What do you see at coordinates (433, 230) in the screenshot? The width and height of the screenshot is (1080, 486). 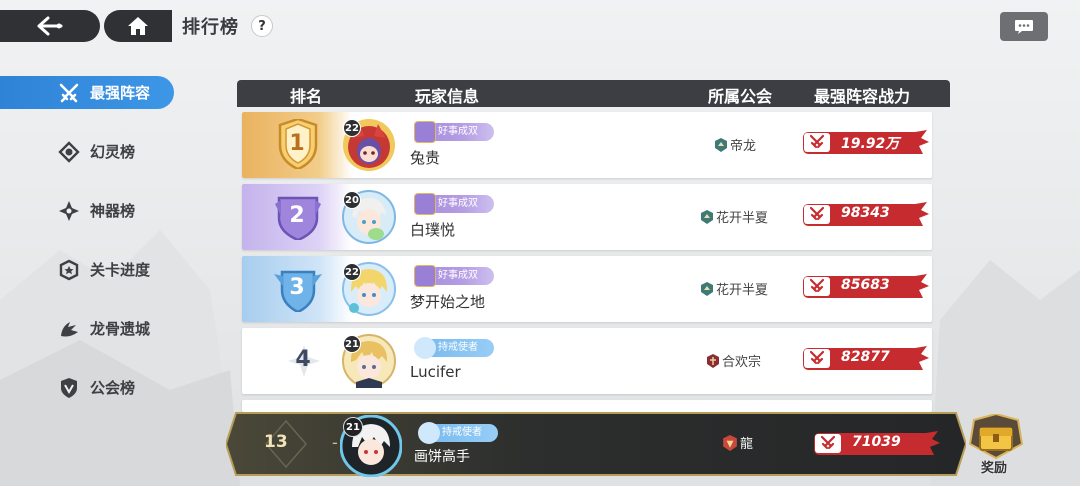 I see `player-name: 白璞悦` at bounding box center [433, 230].